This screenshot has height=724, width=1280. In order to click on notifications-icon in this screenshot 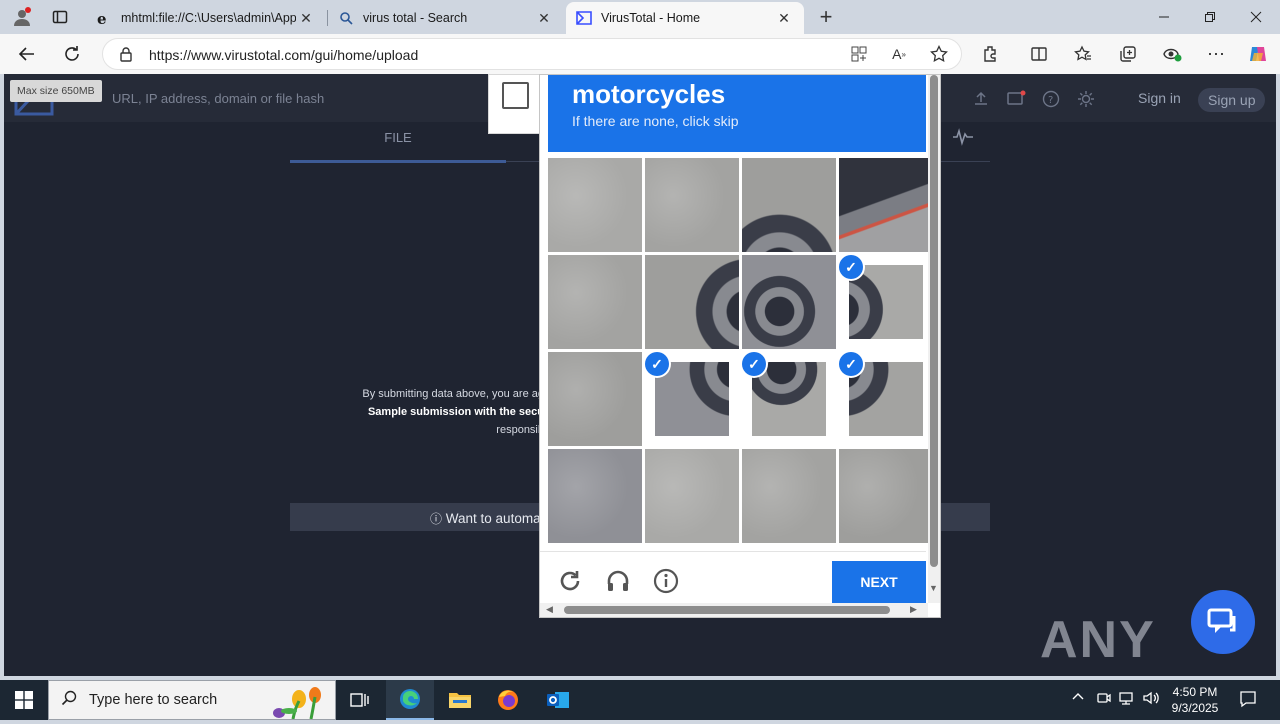, I will do `click(1016, 99)`.